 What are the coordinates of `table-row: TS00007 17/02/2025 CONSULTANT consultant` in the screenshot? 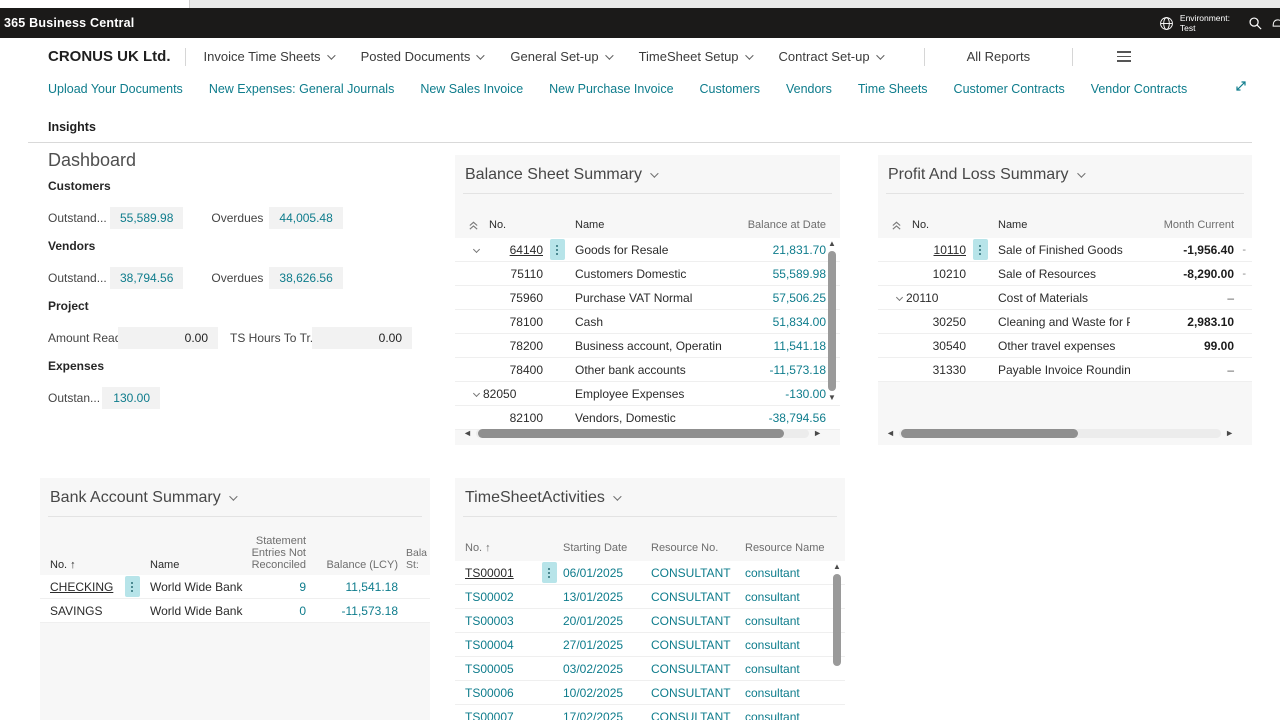 It's located at (650, 712).